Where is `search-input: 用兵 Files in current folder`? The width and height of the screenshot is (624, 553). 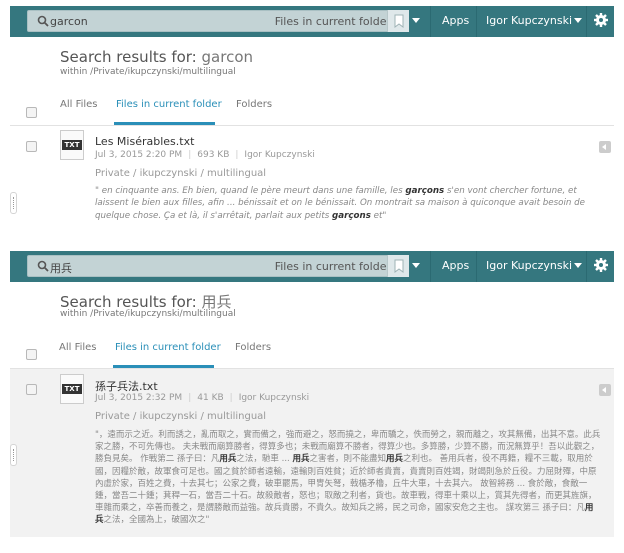
search-input: 用兵 Files in current folder is located at coordinates (212, 266).